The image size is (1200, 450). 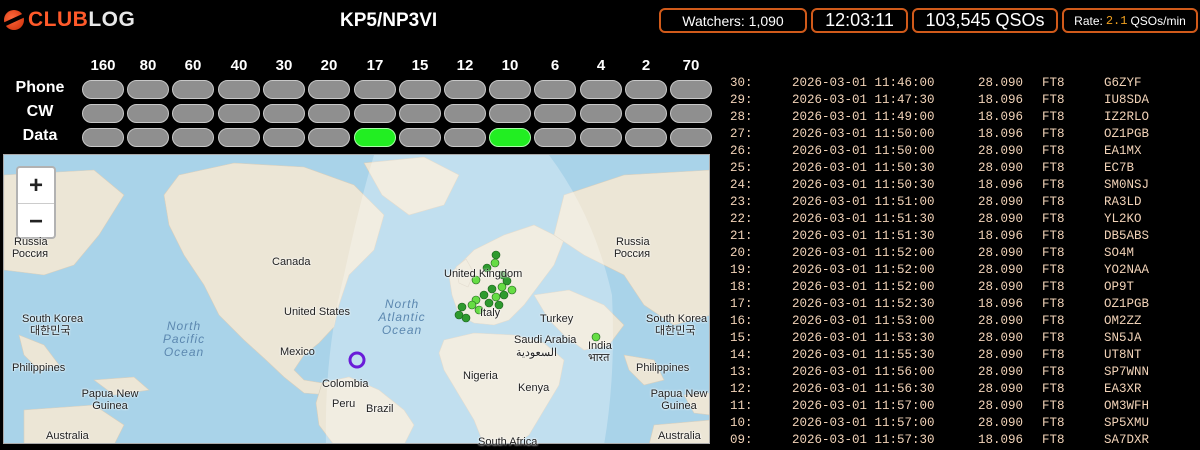 What do you see at coordinates (863, 389) in the screenshot?
I see `log-time: 2026-03-01 11:56:30` at bounding box center [863, 389].